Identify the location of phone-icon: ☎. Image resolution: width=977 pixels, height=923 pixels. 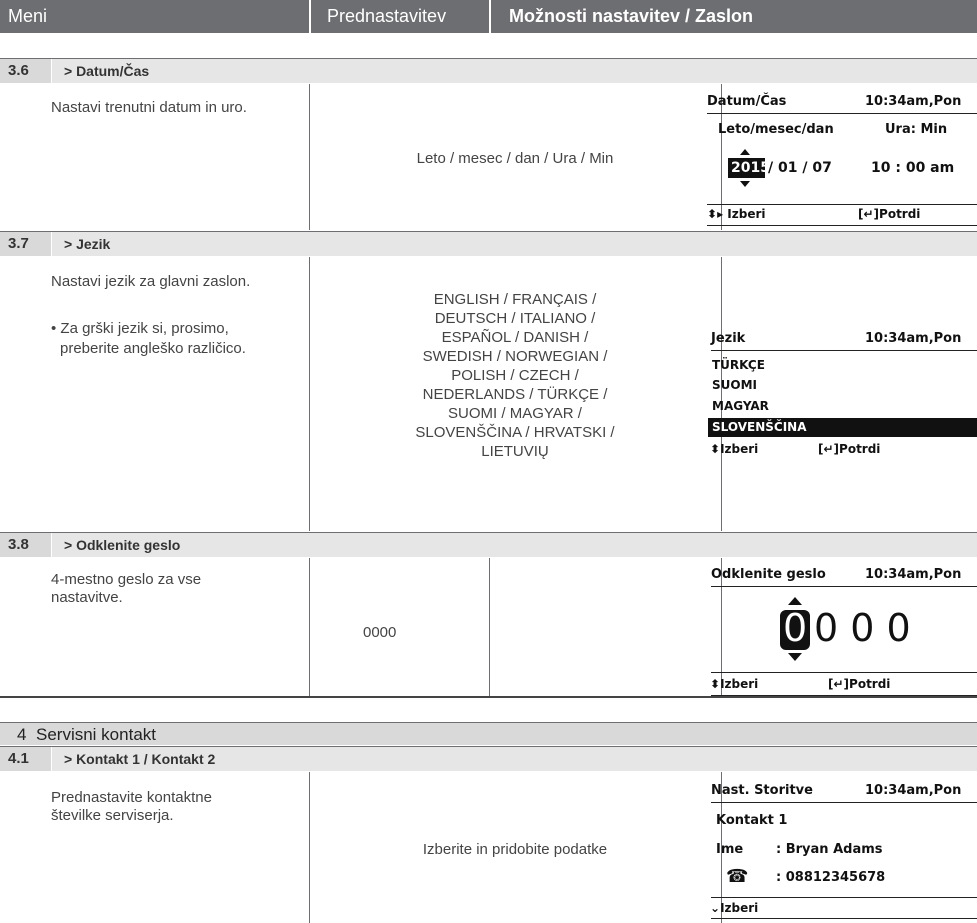
(737, 876).